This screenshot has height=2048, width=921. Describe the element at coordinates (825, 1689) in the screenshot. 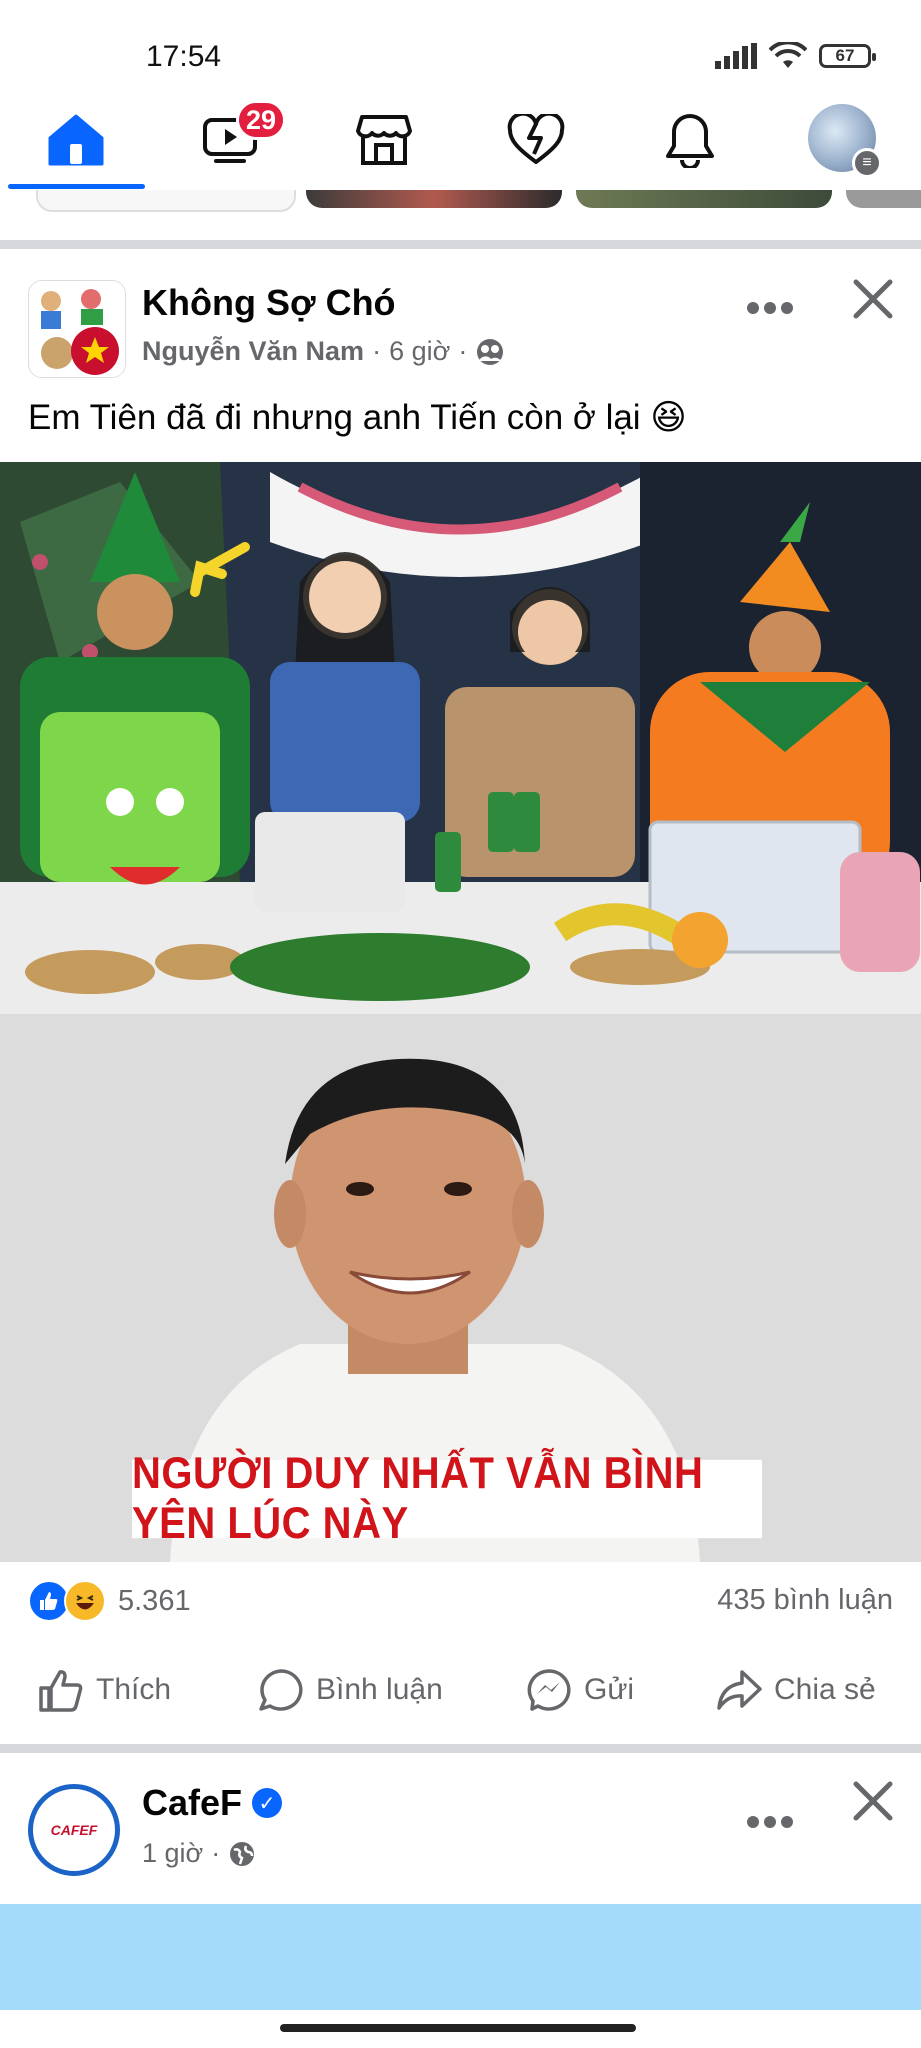

I see `share-label: Chia sẻ` at that location.